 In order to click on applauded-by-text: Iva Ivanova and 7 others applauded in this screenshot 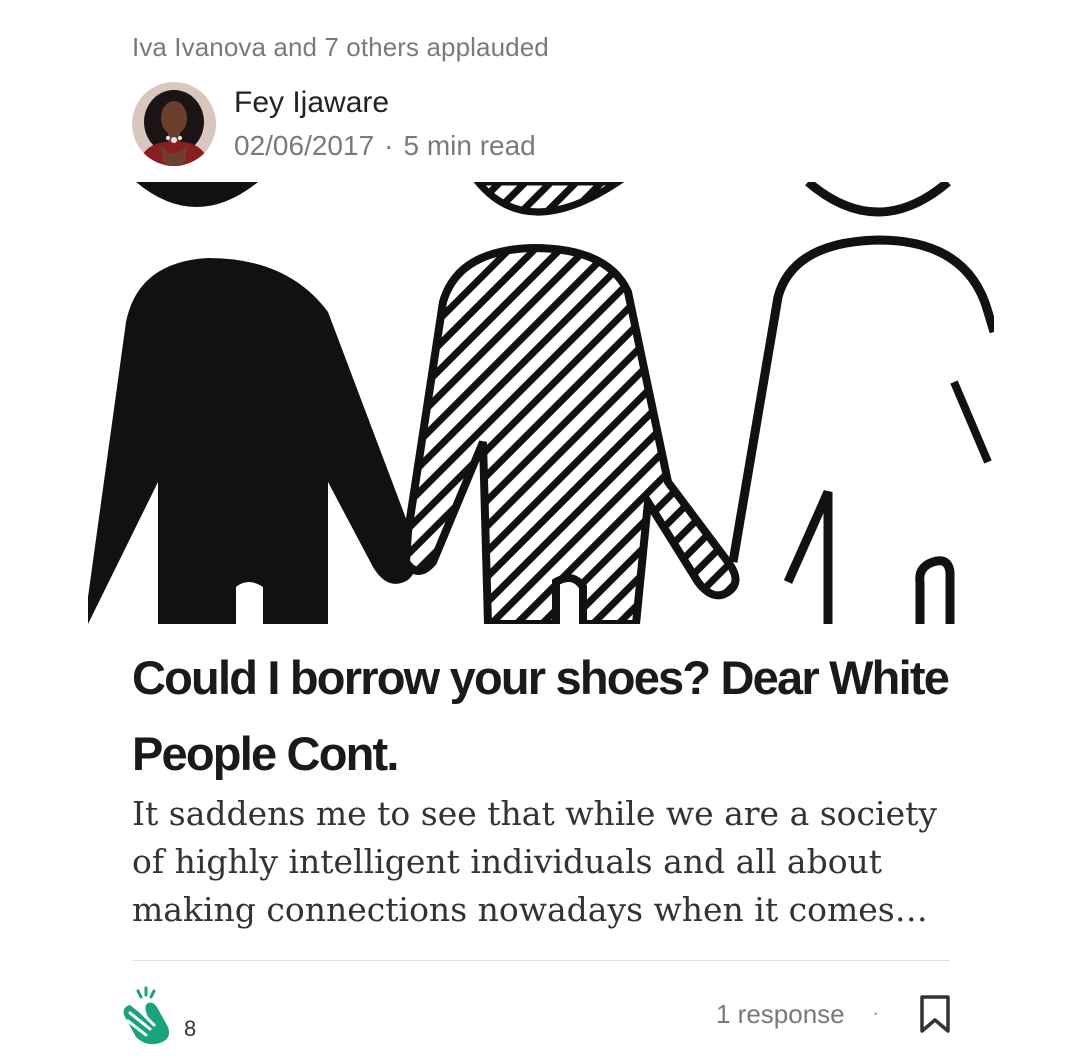, I will do `click(340, 47)`.